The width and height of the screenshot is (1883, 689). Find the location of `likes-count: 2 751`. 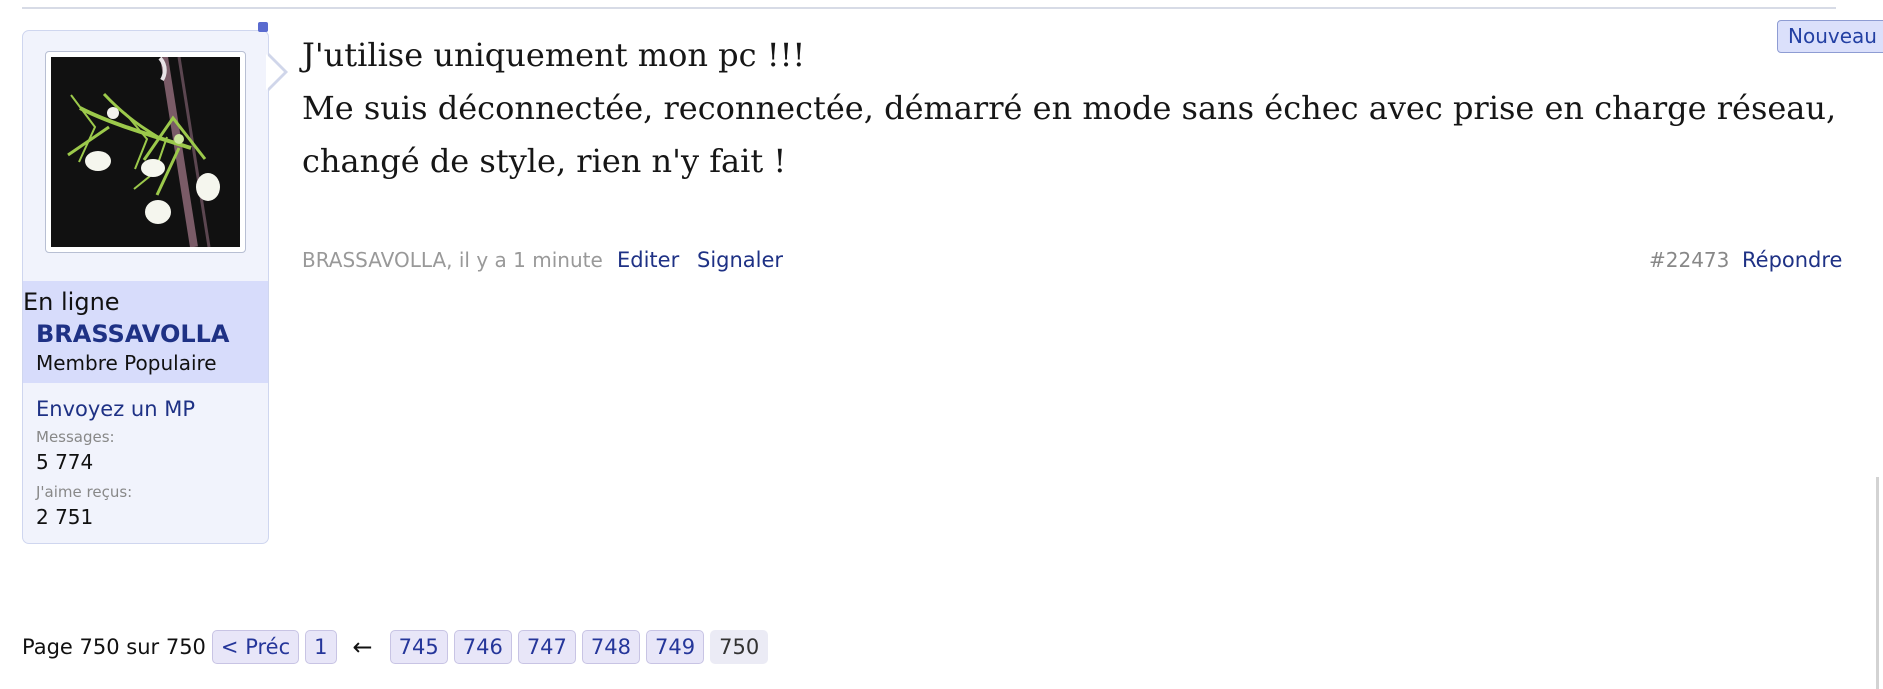

likes-count: 2 751 is located at coordinates (65, 517).